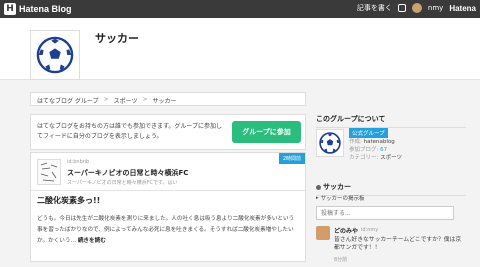 This screenshot has width=480, height=267. I want to click on breadcrumb-sports: スポーツ, so click(126, 100).